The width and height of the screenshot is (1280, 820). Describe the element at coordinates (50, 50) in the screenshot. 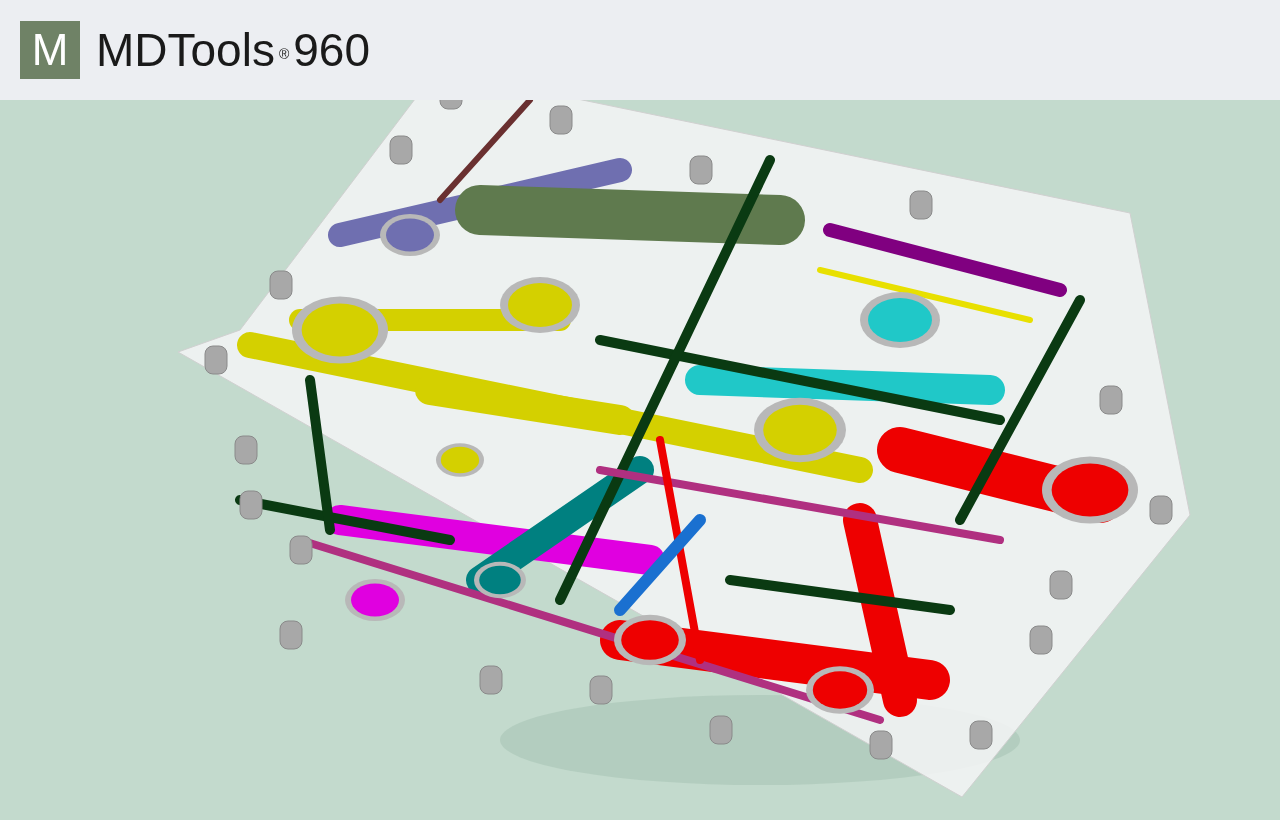

I see `logo-mark: M` at that location.